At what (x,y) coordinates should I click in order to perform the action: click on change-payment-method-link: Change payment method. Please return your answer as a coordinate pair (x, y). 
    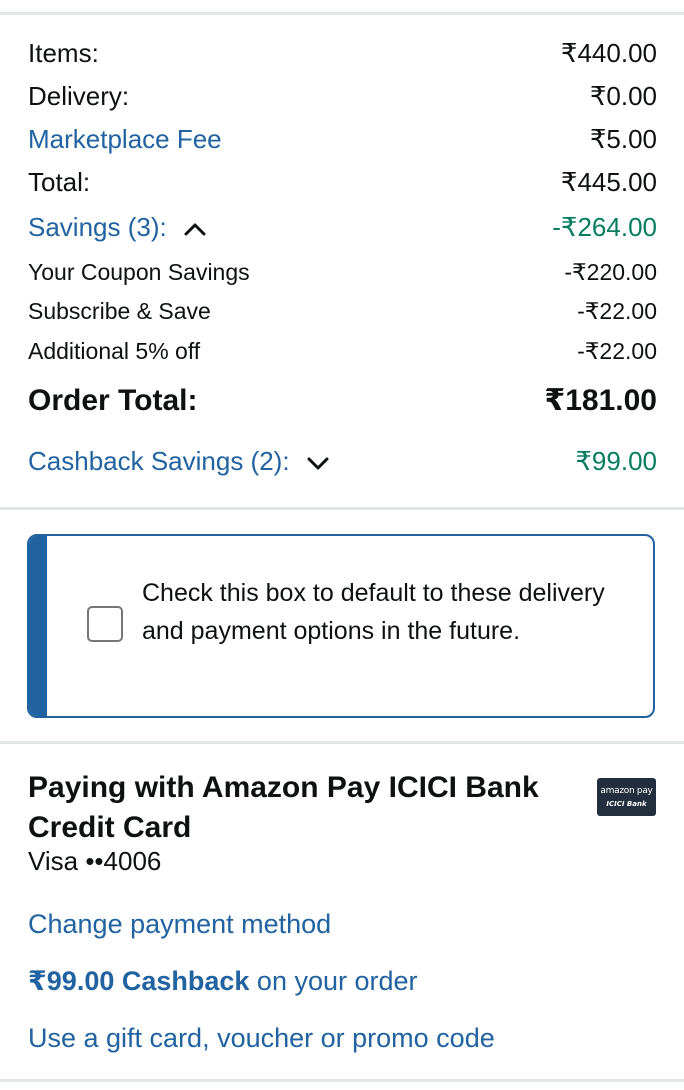
    Looking at the image, I should click on (179, 924).